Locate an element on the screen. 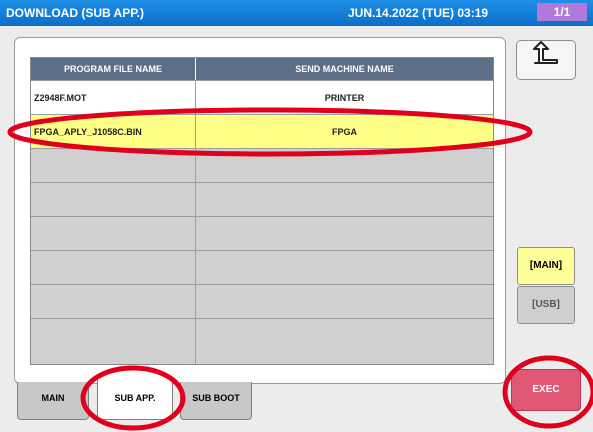  return-button is located at coordinates (546, 60).